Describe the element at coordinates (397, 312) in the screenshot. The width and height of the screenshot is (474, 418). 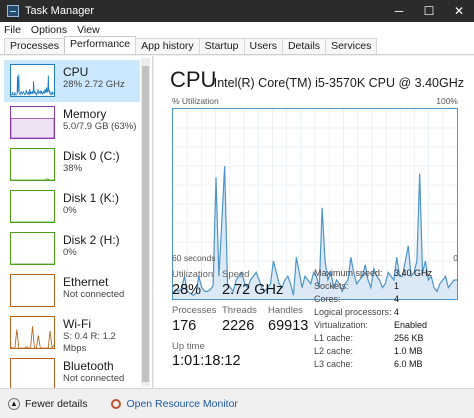
I see `logical-processors-value: 4` at that location.